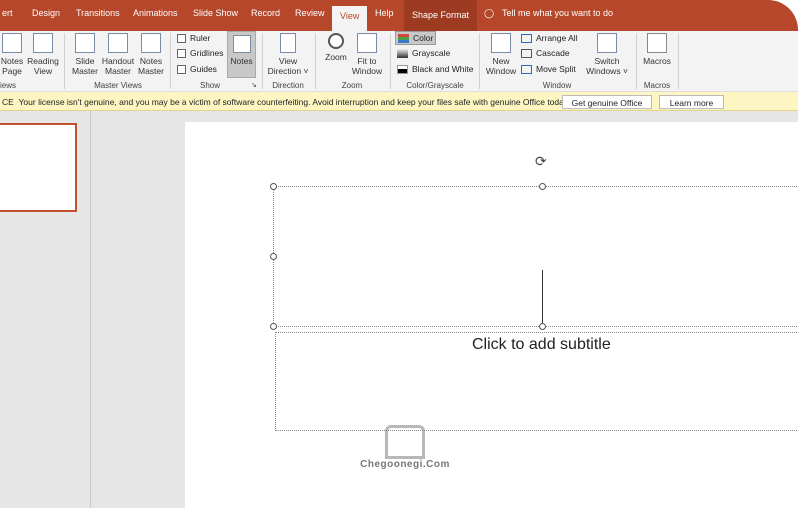 Image resolution: width=798 pixels, height=508 pixels. I want to click on black-and-white-button: Black and White, so click(435, 69).